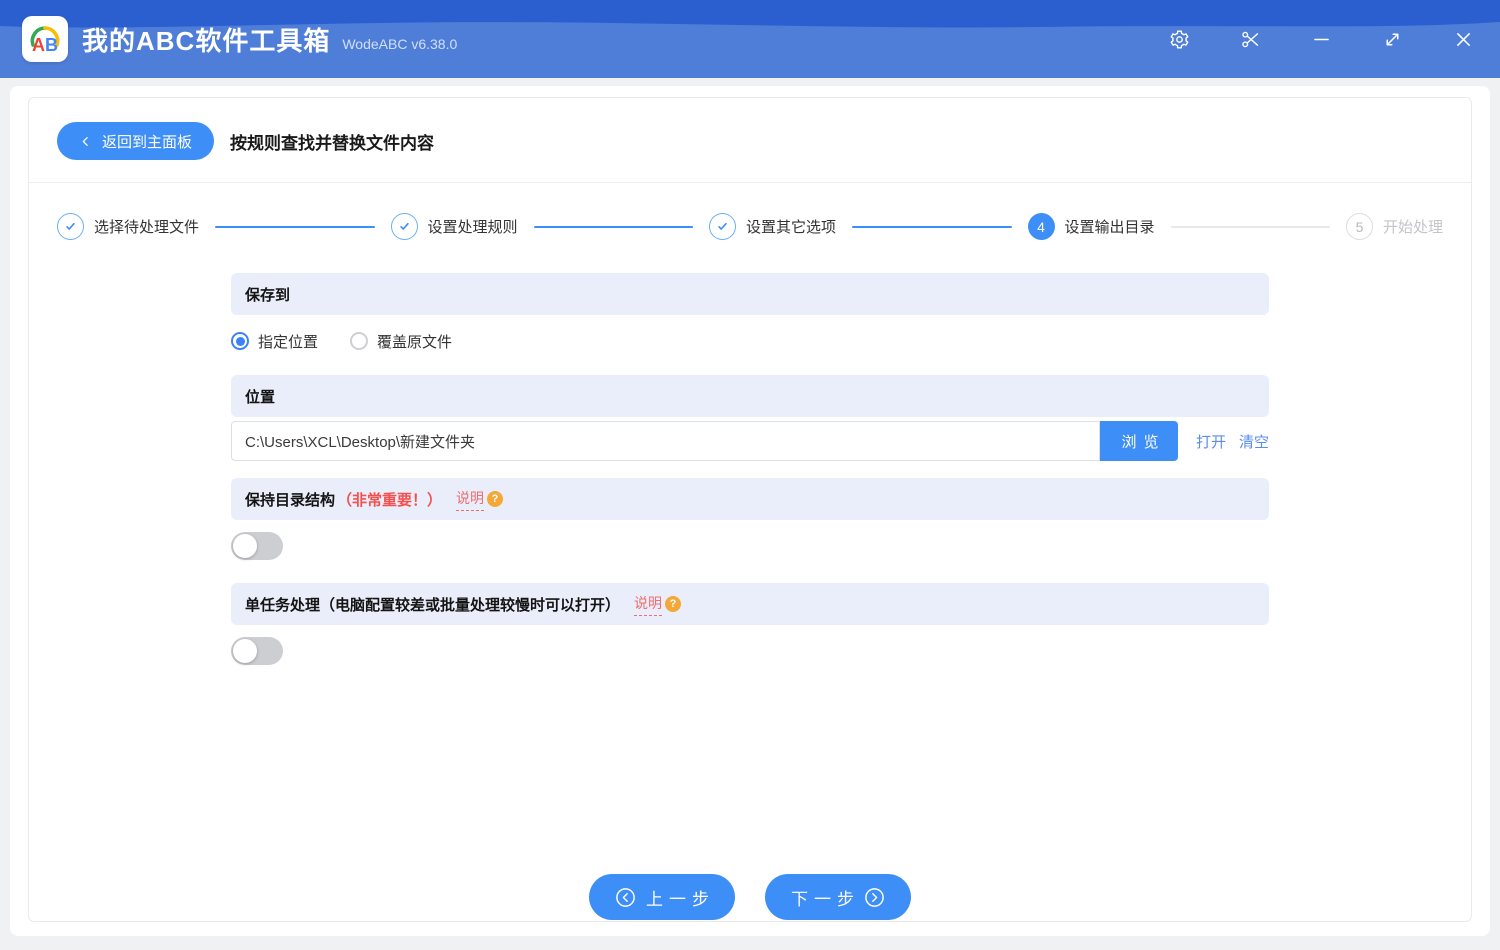  I want to click on browse-button: 浏览, so click(1138, 441).